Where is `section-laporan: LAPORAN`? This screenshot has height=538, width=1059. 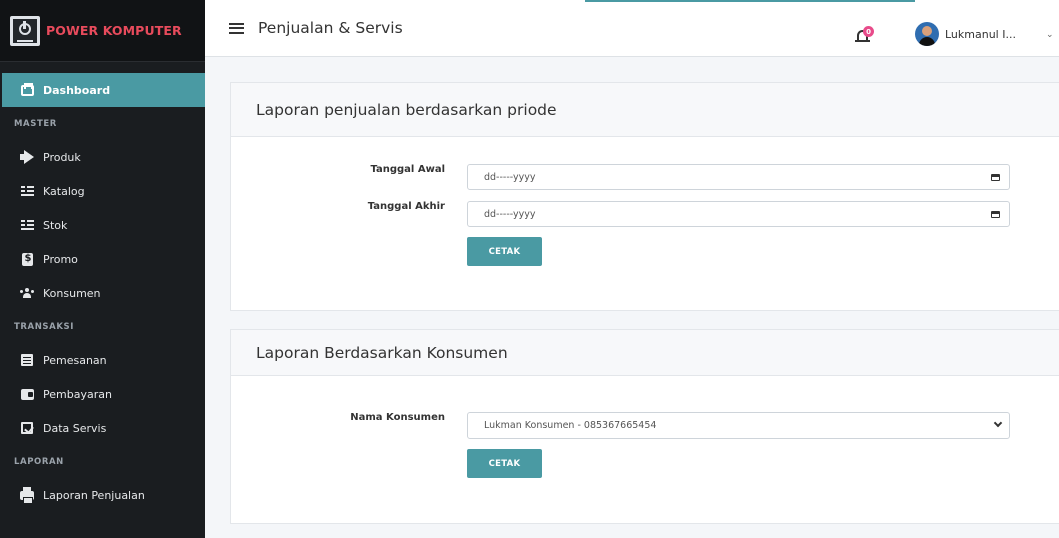 section-laporan: LAPORAN is located at coordinates (39, 461).